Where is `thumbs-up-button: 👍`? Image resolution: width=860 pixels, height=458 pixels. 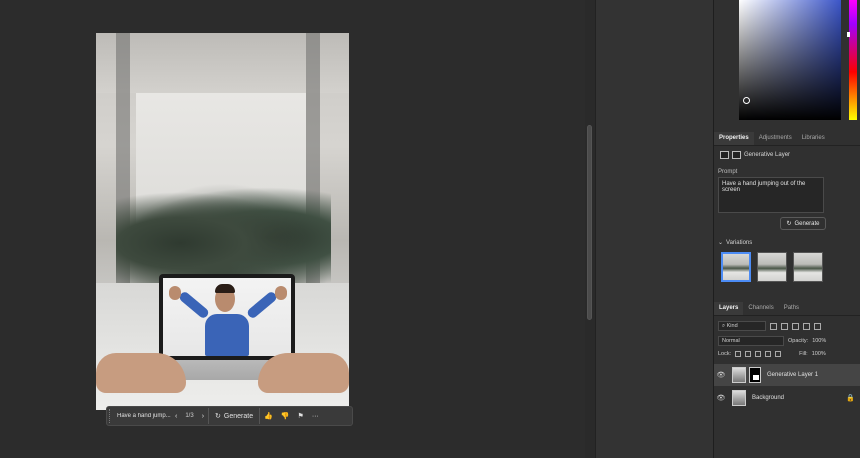 thumbs-up-button: 👍 is located at coordinates (268, 416).